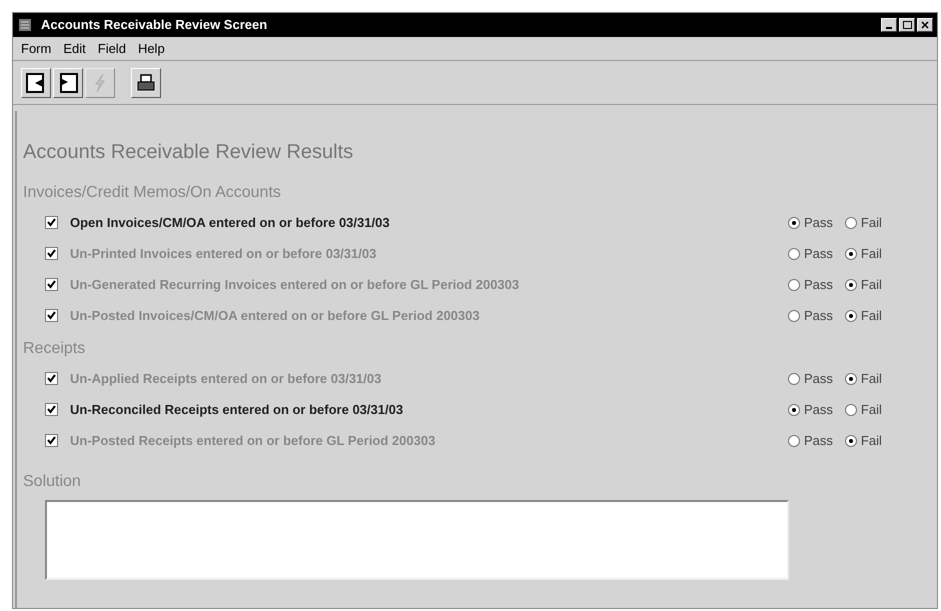 The image size is (941, 611). Describe the element at coordinates (74, 48) in the screenshot. I see `menu-item: Edit` at that location.